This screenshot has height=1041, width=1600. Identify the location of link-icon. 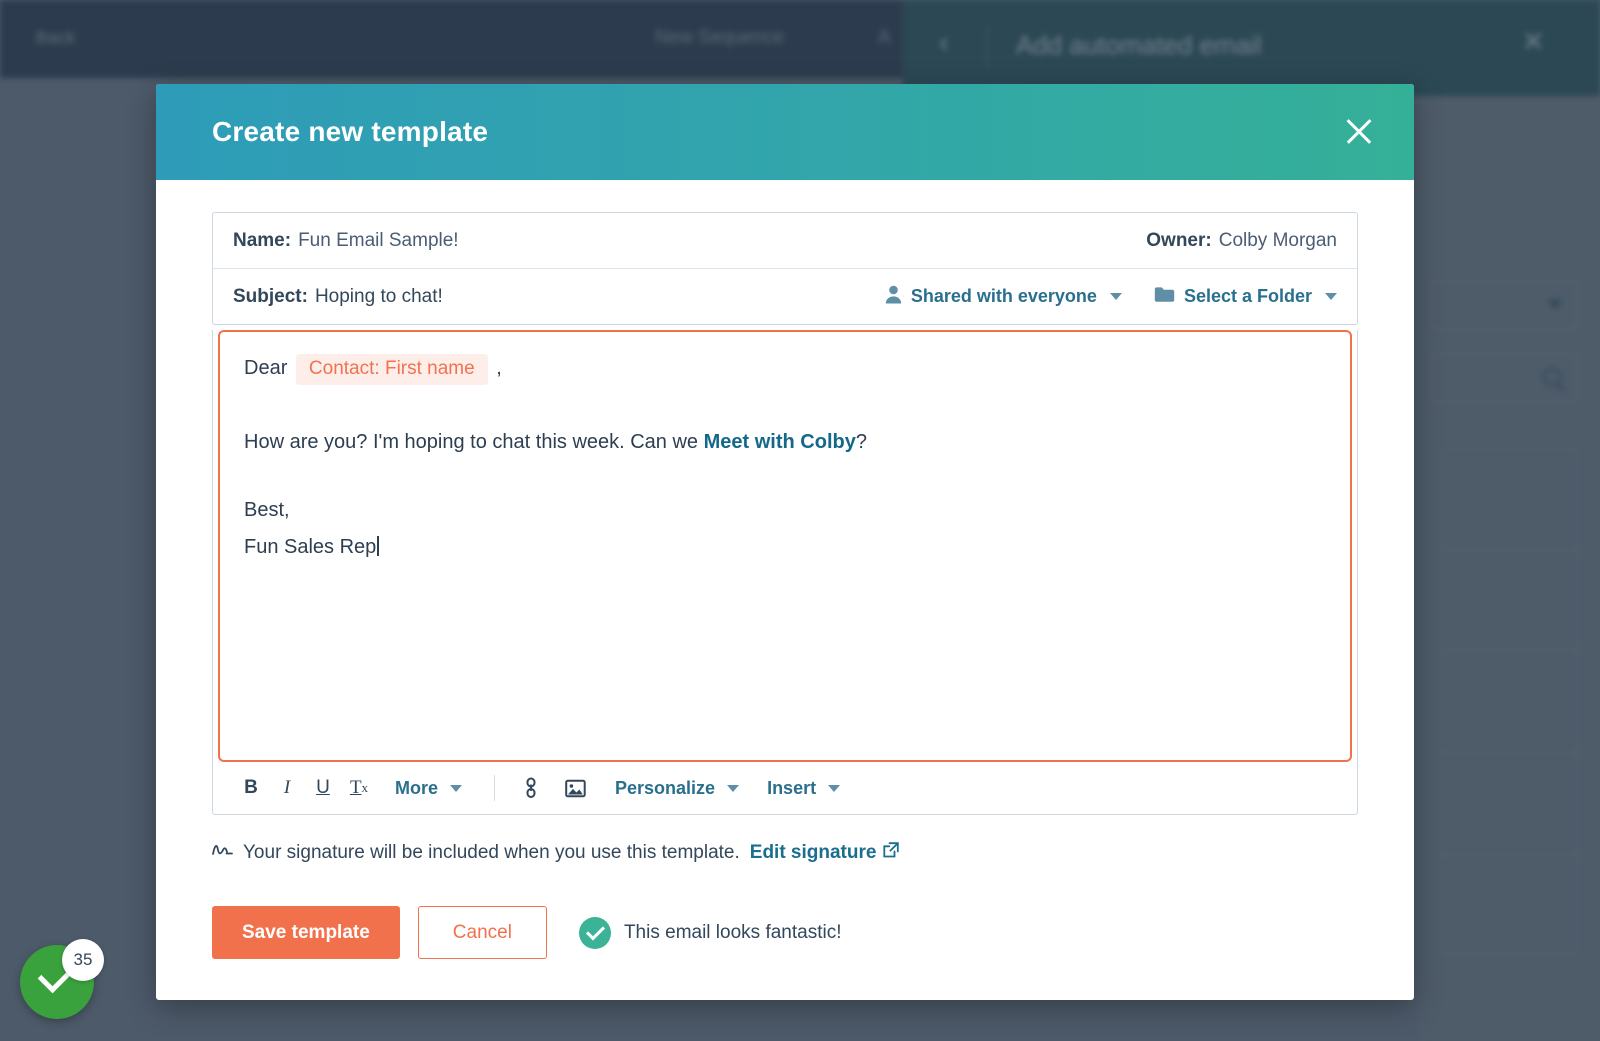
(531, 787).